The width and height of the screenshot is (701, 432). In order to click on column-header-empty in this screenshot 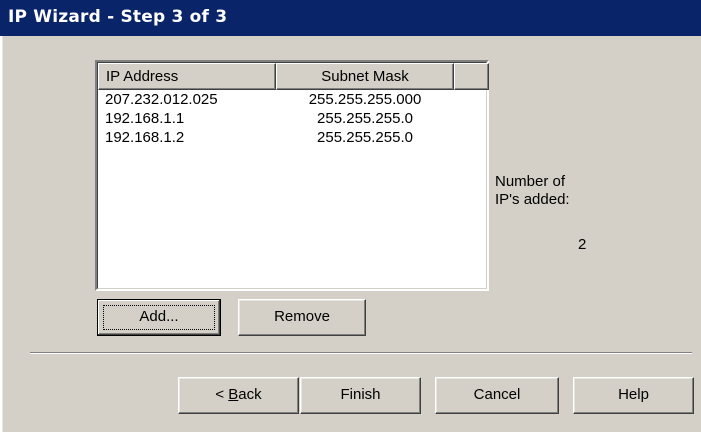, I will do `click(471, 76)`.